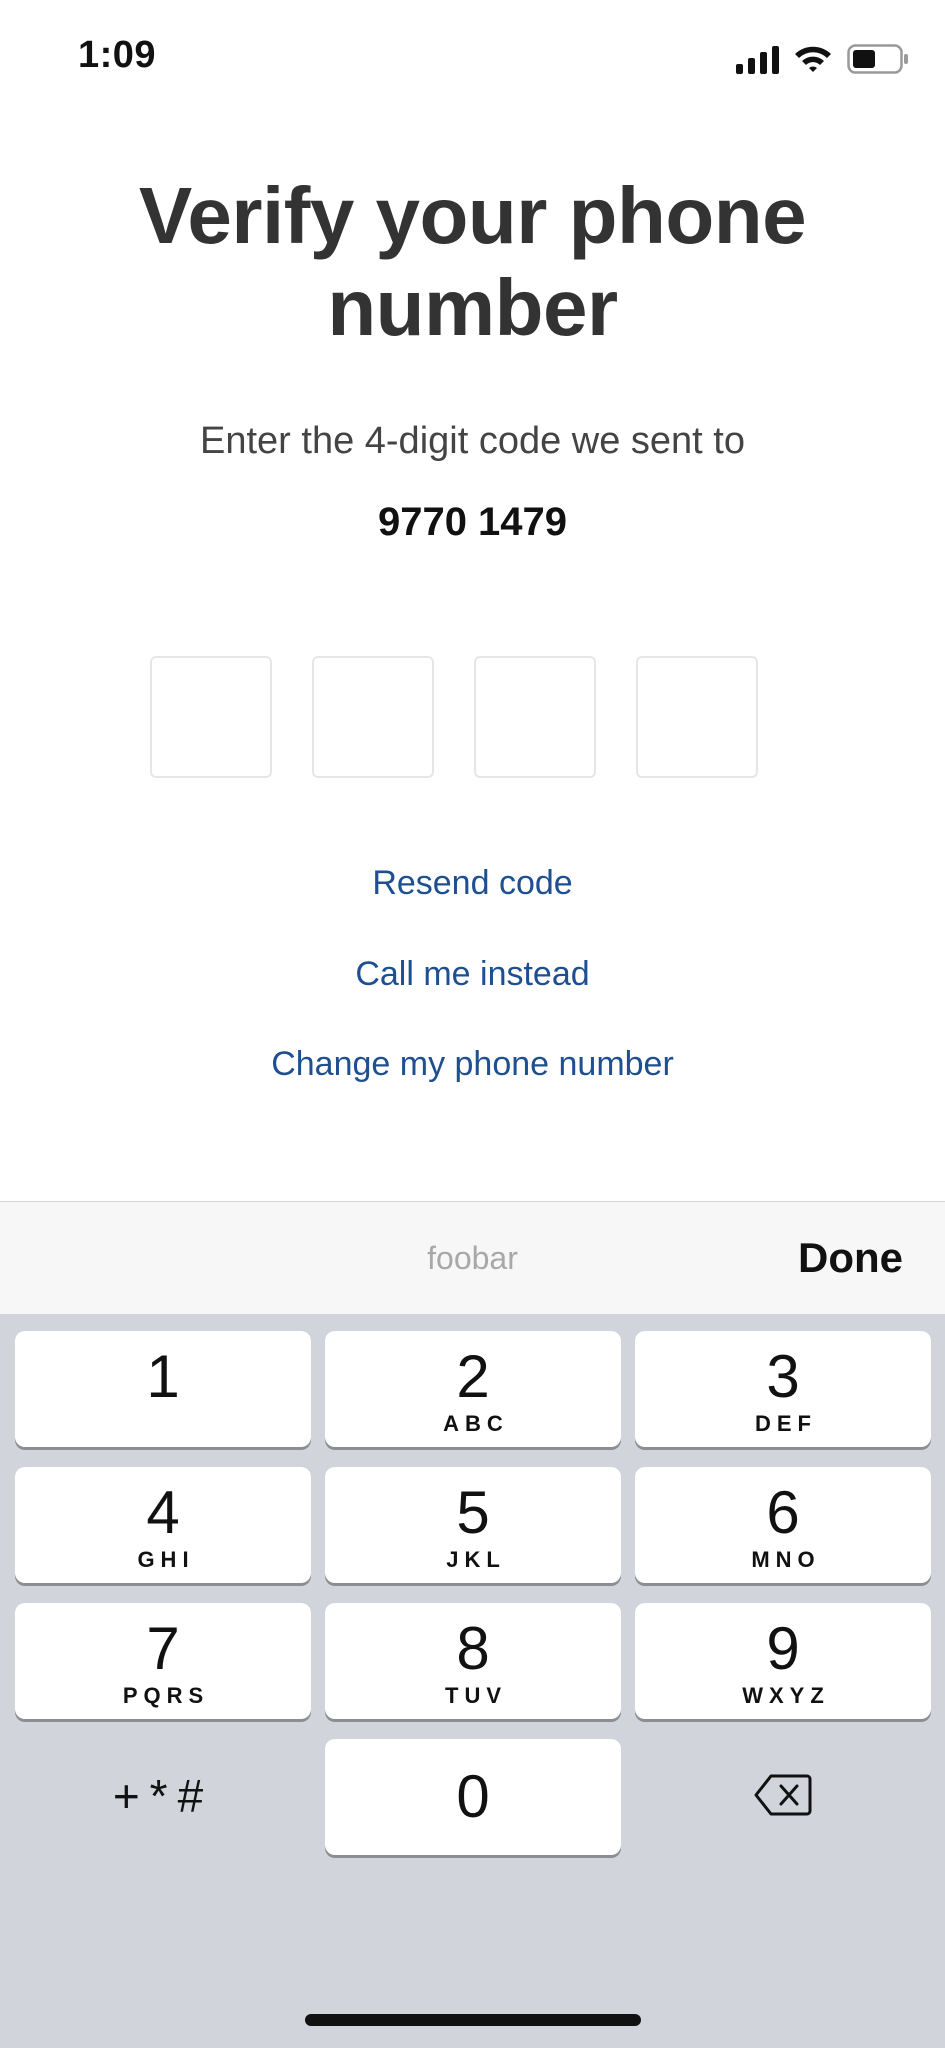  What do you see at coordinates (472, 974) in the screenshot?
I see `call-me-instead-link: Call me instead` at bounding box center [472, 974].